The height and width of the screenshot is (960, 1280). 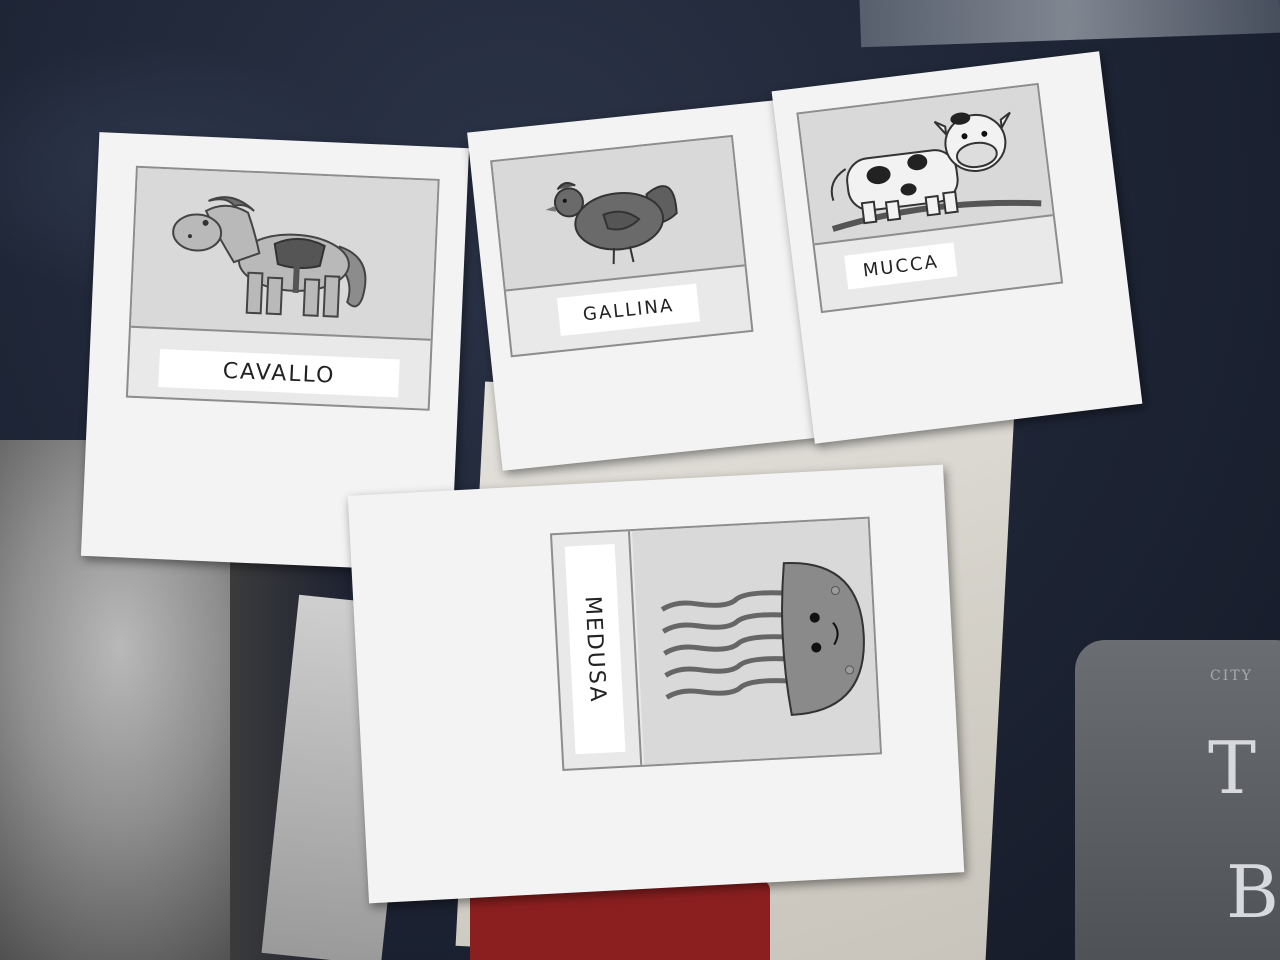 I want to click on card-jellyfish-frame: MEDUSA, so click(x=715, y=644).